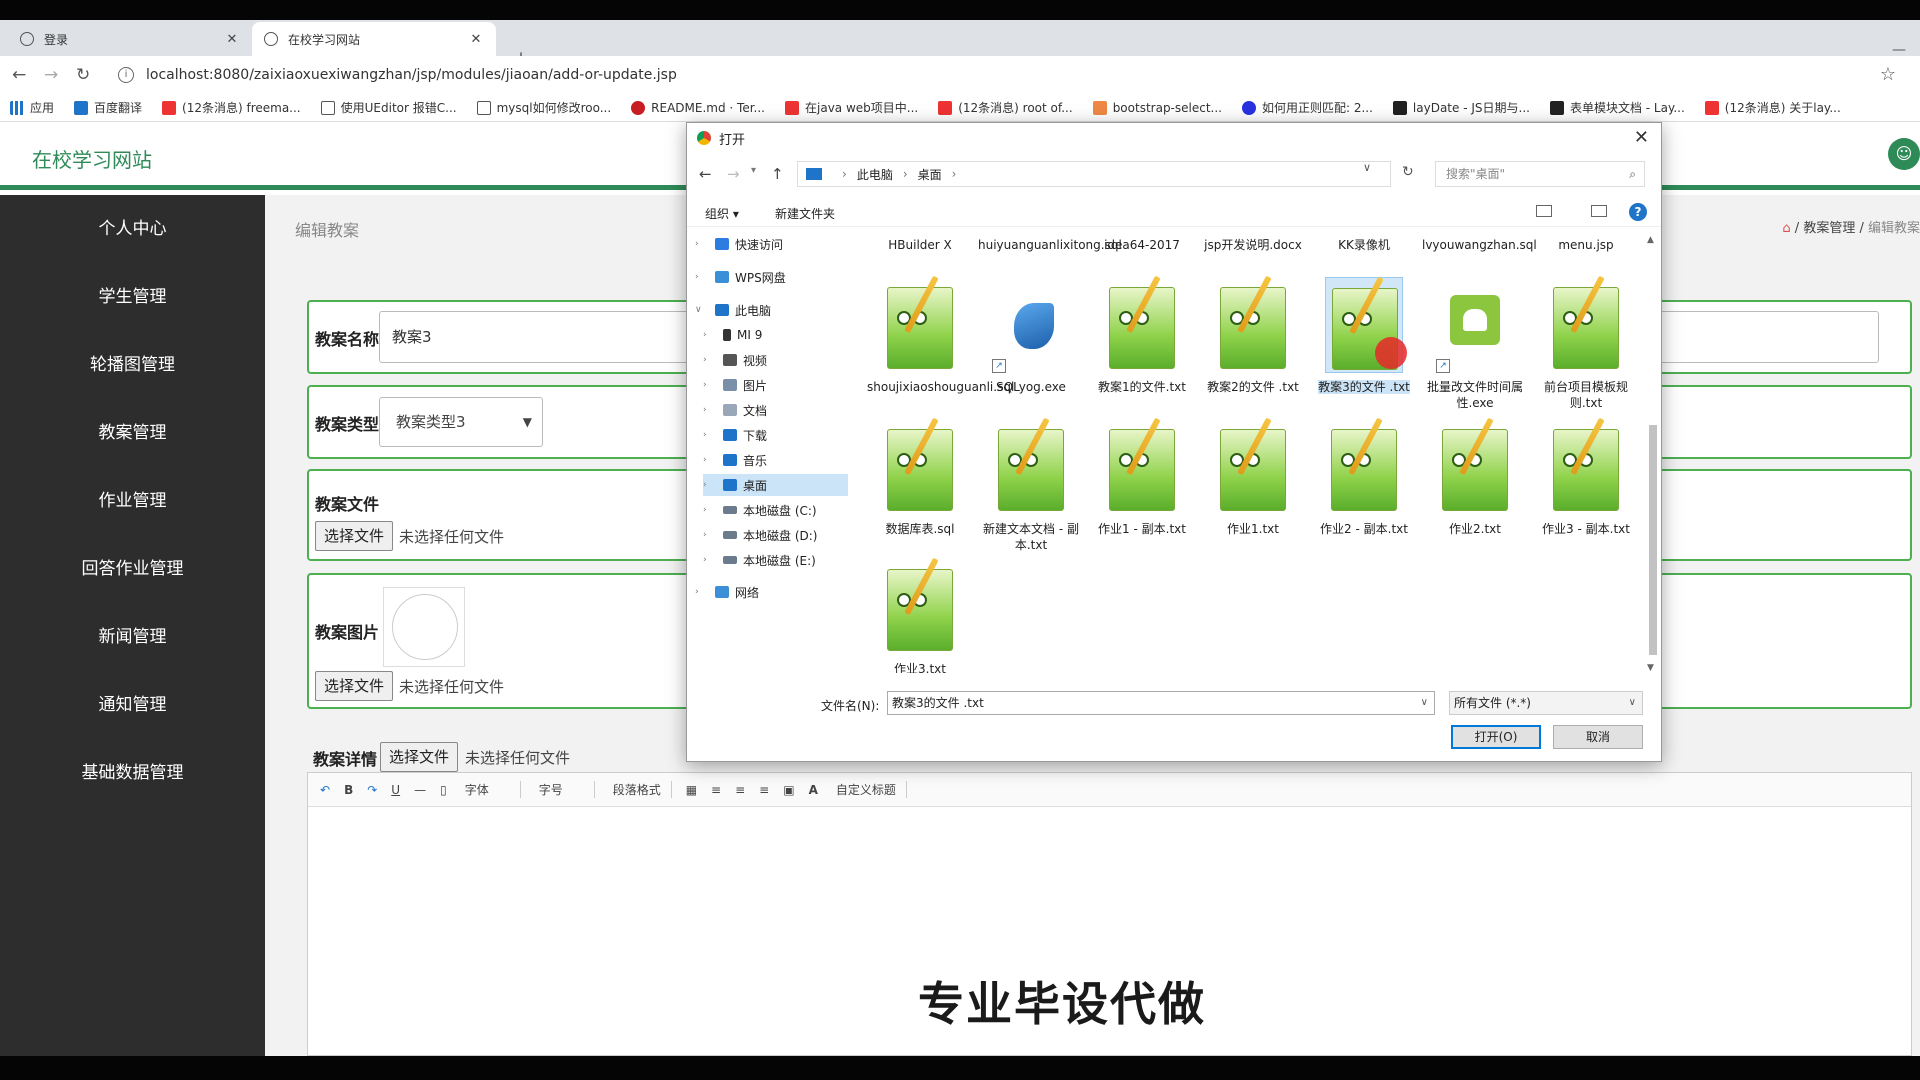 The image size is (1920, 1080). Describe the element at coordinates (419, 757) in the screenshot. I see `choose-detail-file-button: 选择文件` at that location.